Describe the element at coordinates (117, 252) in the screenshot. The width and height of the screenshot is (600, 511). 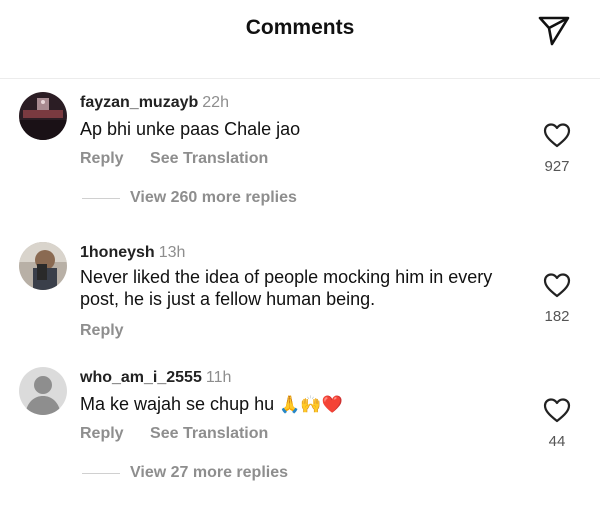
I see `comment-username: 1honeysh` at that location.